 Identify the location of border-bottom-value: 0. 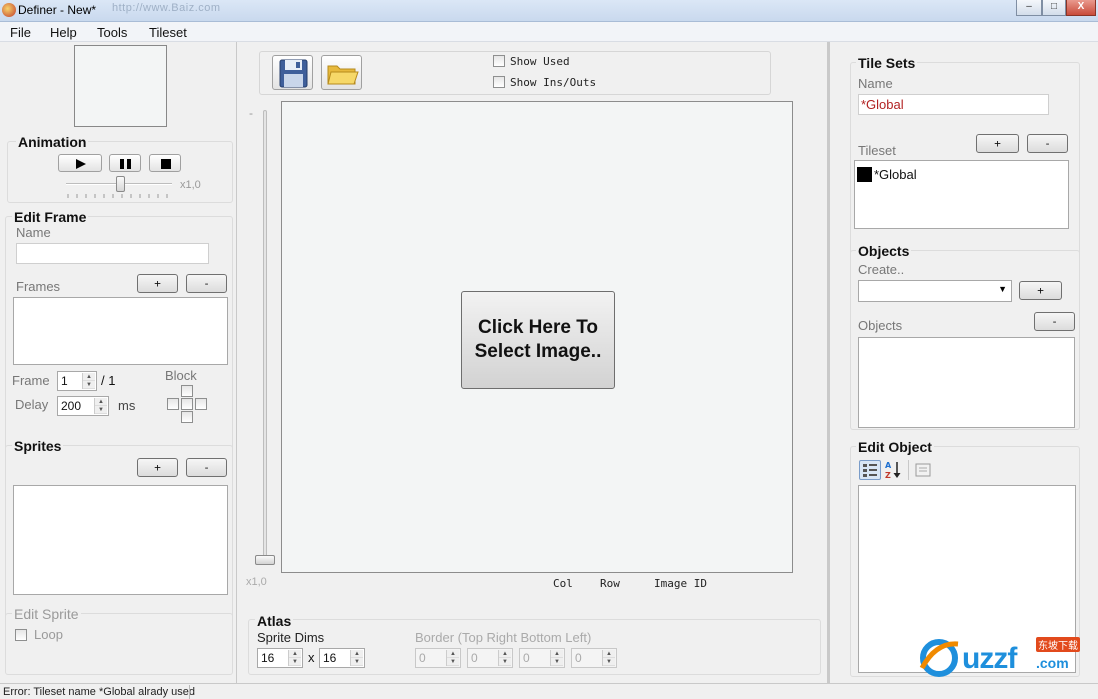
(526, 658).